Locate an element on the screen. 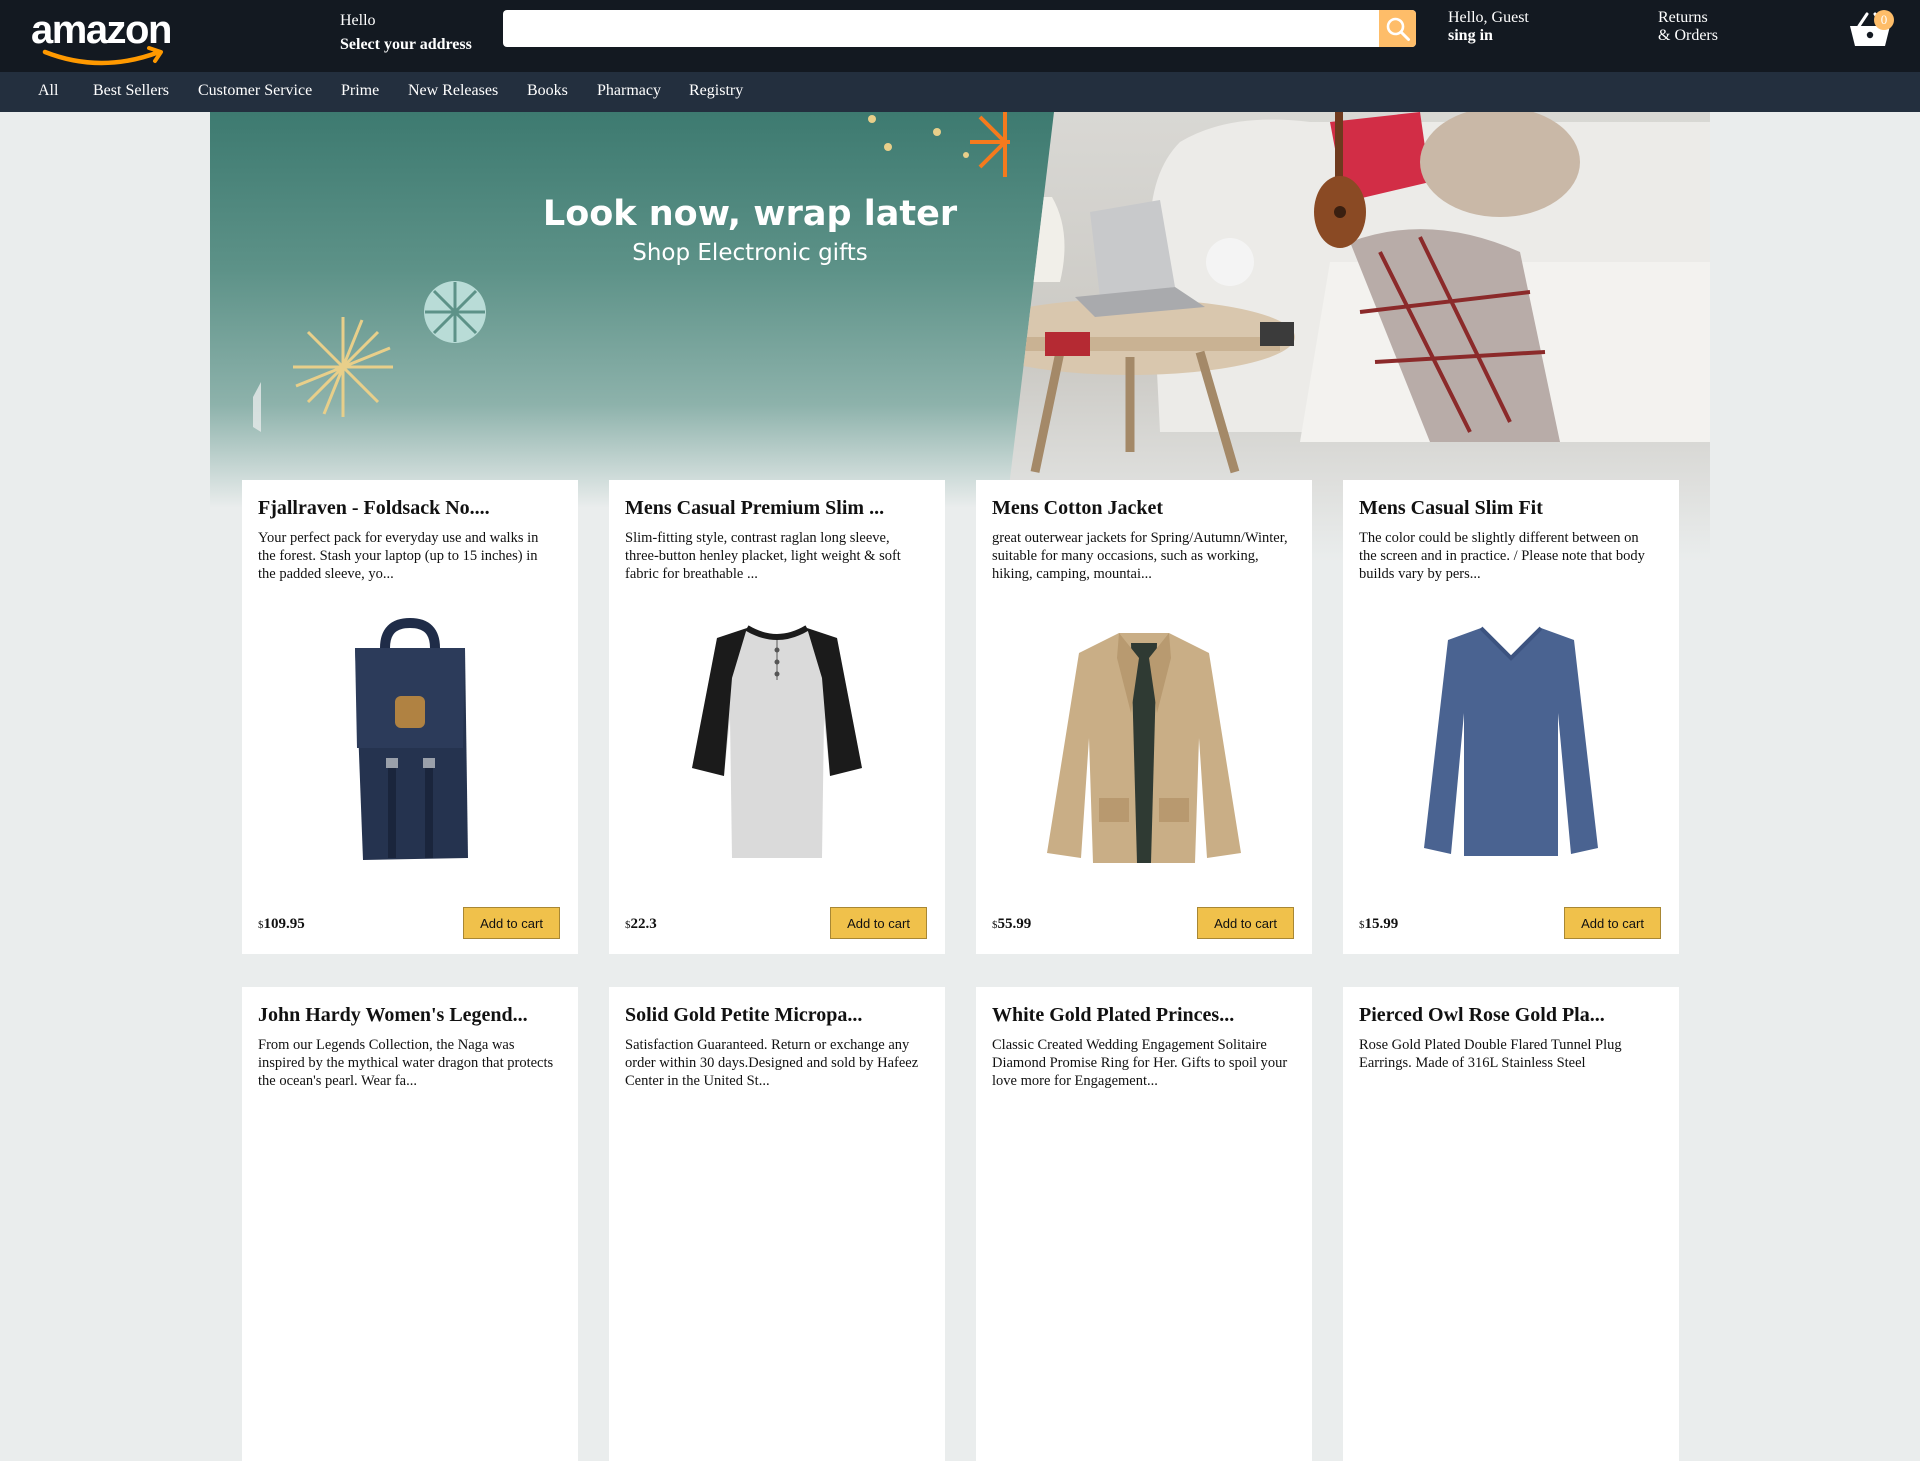 The height and width of the screenshot is (1461, 1920). cart-count-badge: 0 is located at coordinates (1884, 20).